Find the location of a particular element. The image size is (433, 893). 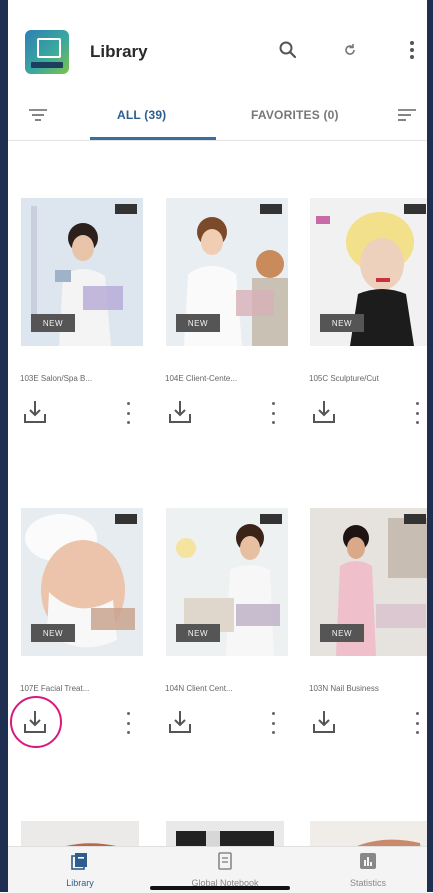

refresh-icon is located at coordinates (350, 50).